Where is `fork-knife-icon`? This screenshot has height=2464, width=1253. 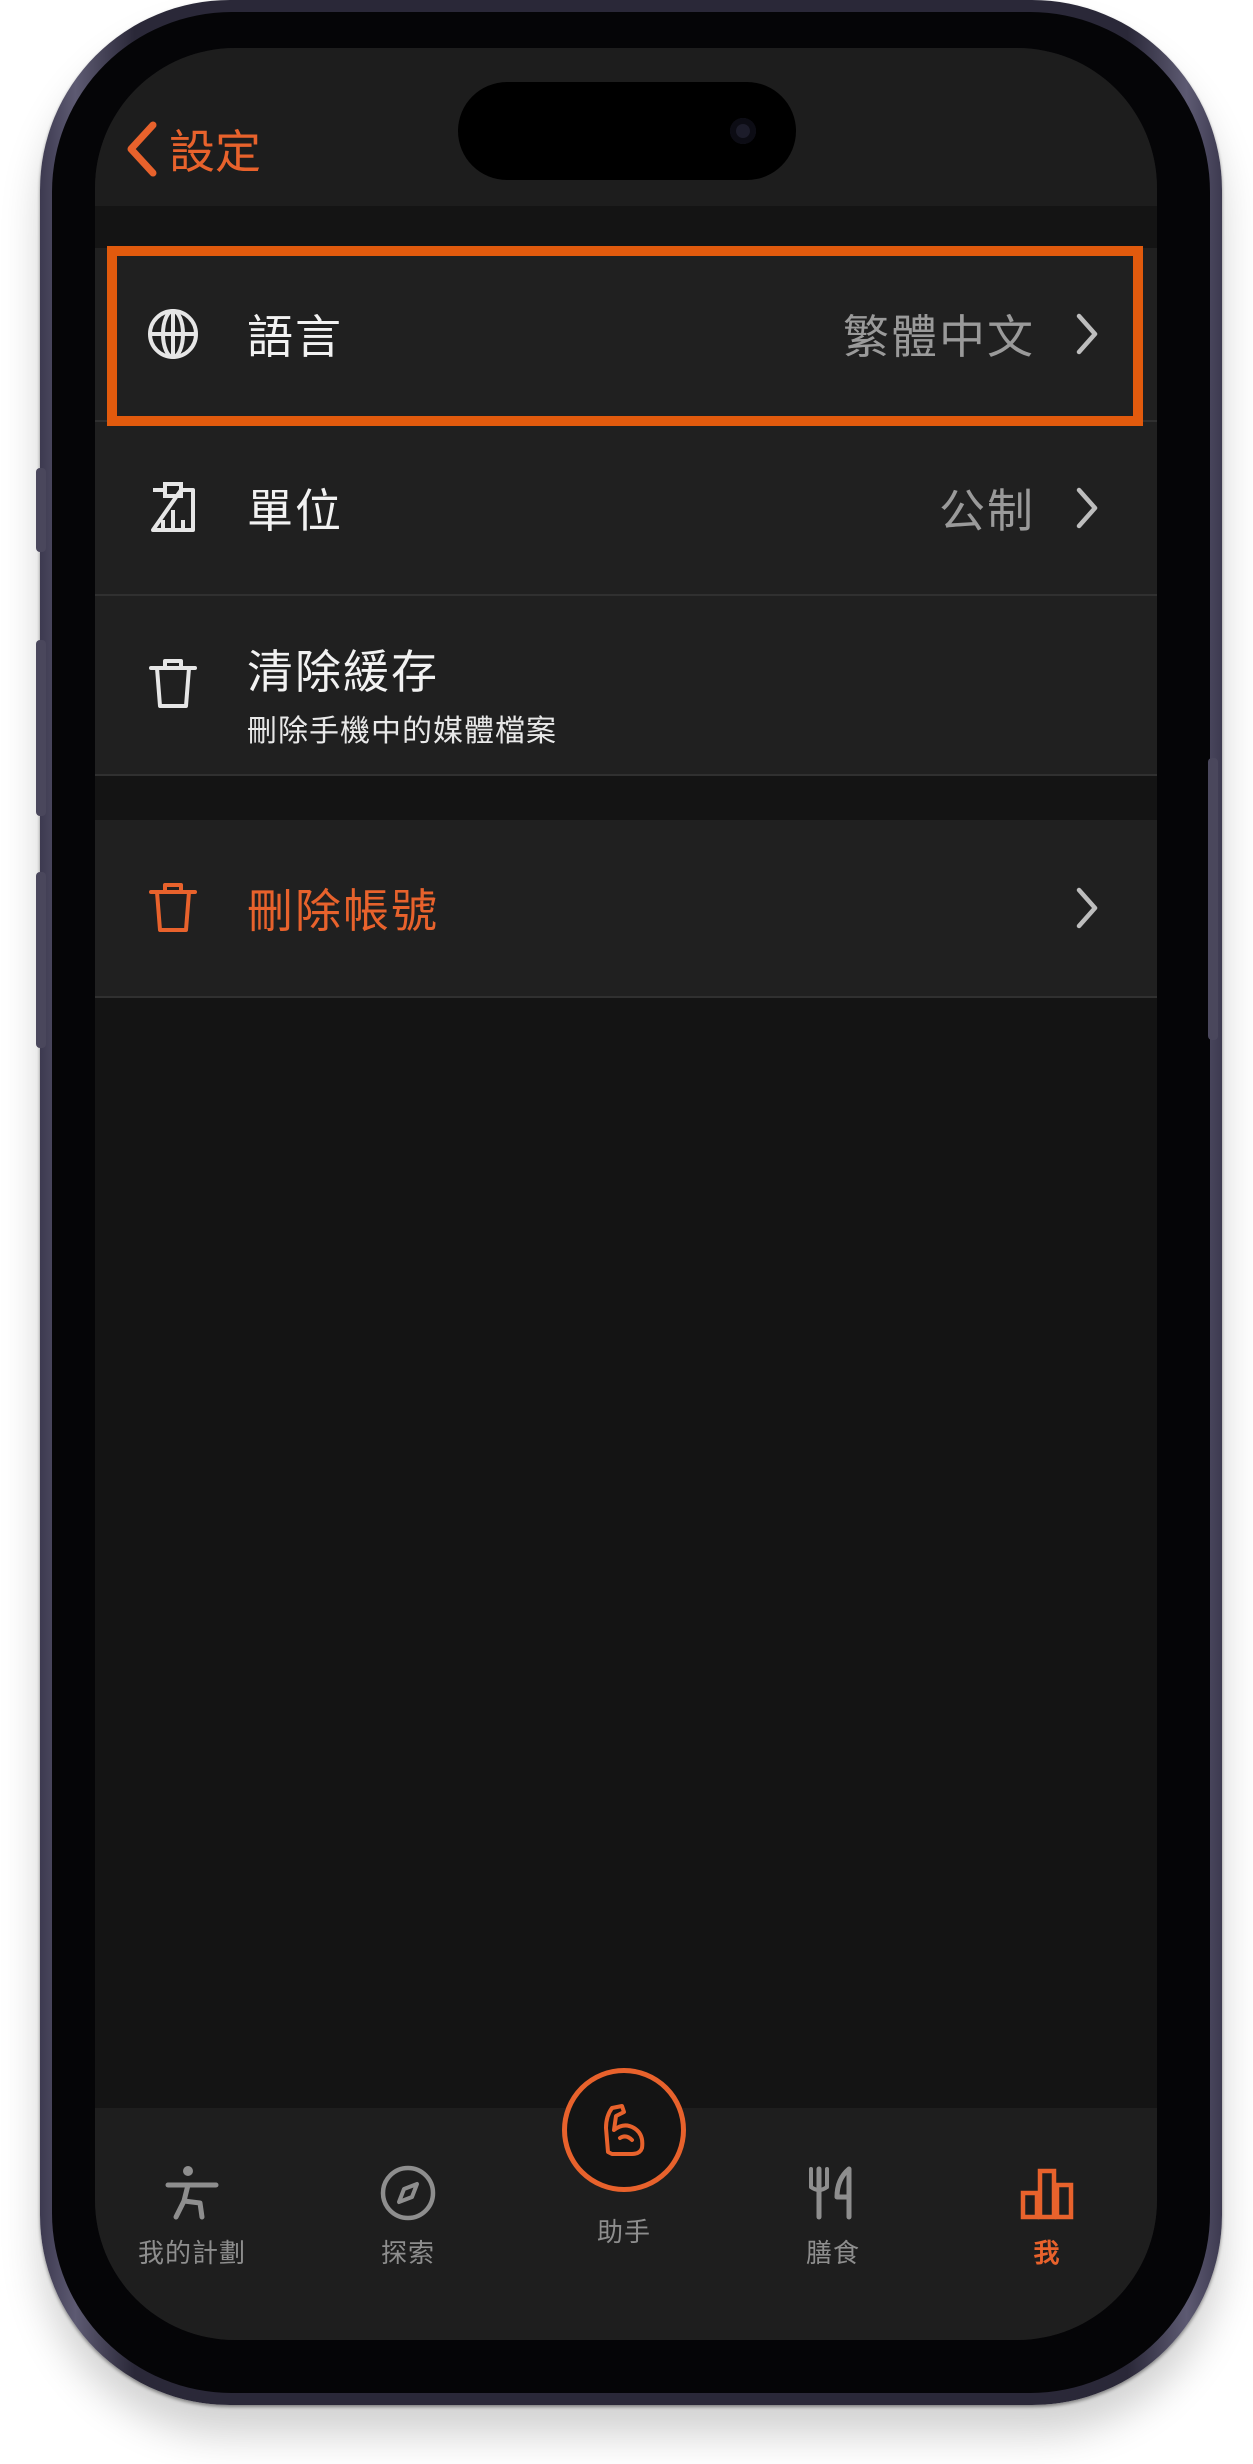
fork-knife-icon is located at coordinates (830, 2193).